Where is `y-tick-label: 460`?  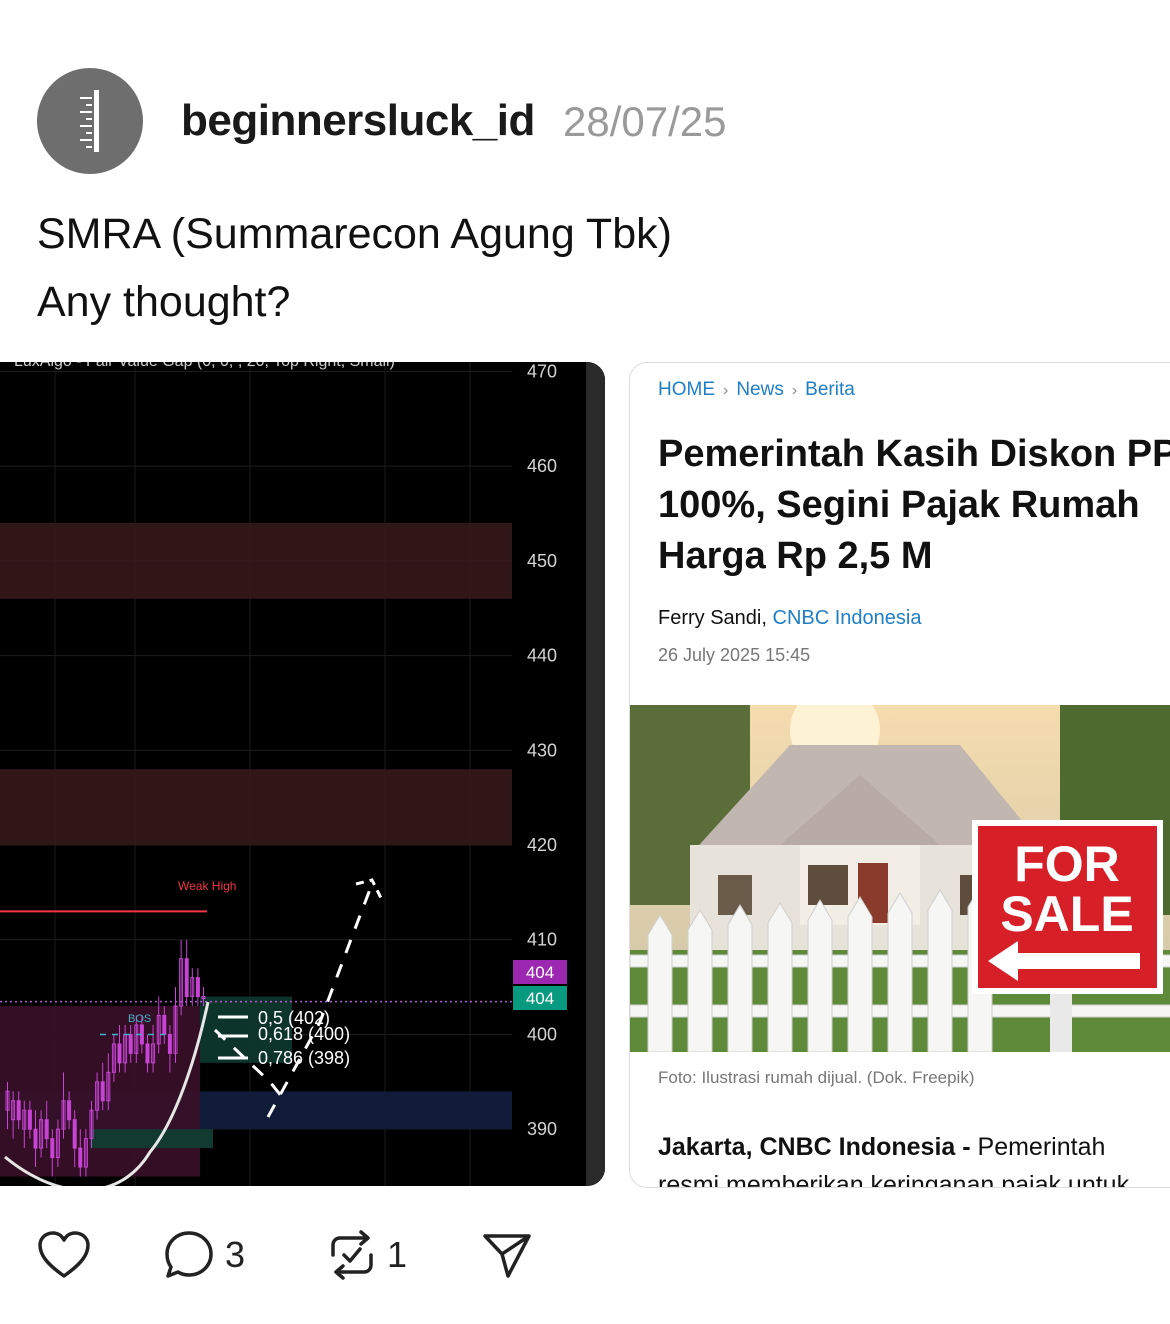 y-tick-label: 460 is located at coordinates (542, 466).